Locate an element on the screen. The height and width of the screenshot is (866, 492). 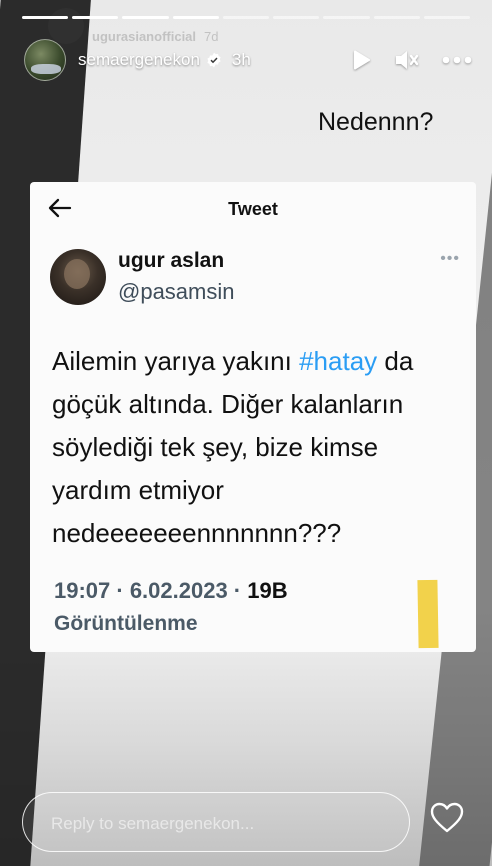
highlighter-mark is located at coordinates (428, 614).